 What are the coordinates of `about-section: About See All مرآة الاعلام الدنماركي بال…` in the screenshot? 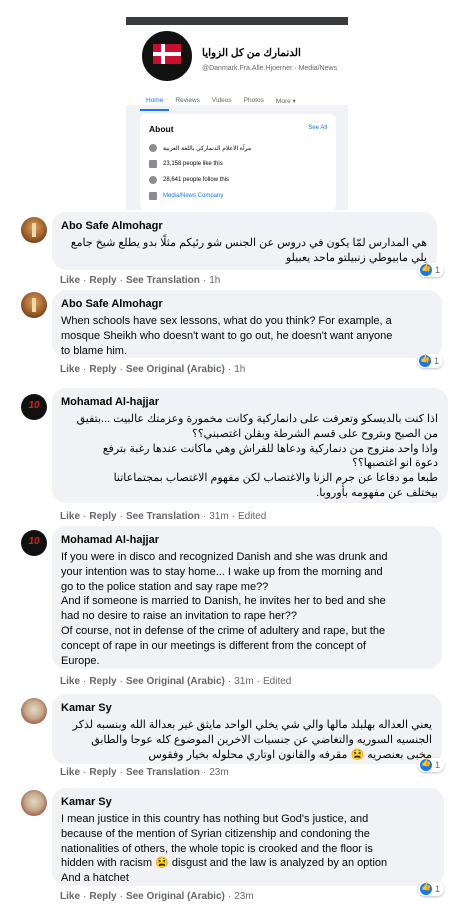 It's located at (238, 162).